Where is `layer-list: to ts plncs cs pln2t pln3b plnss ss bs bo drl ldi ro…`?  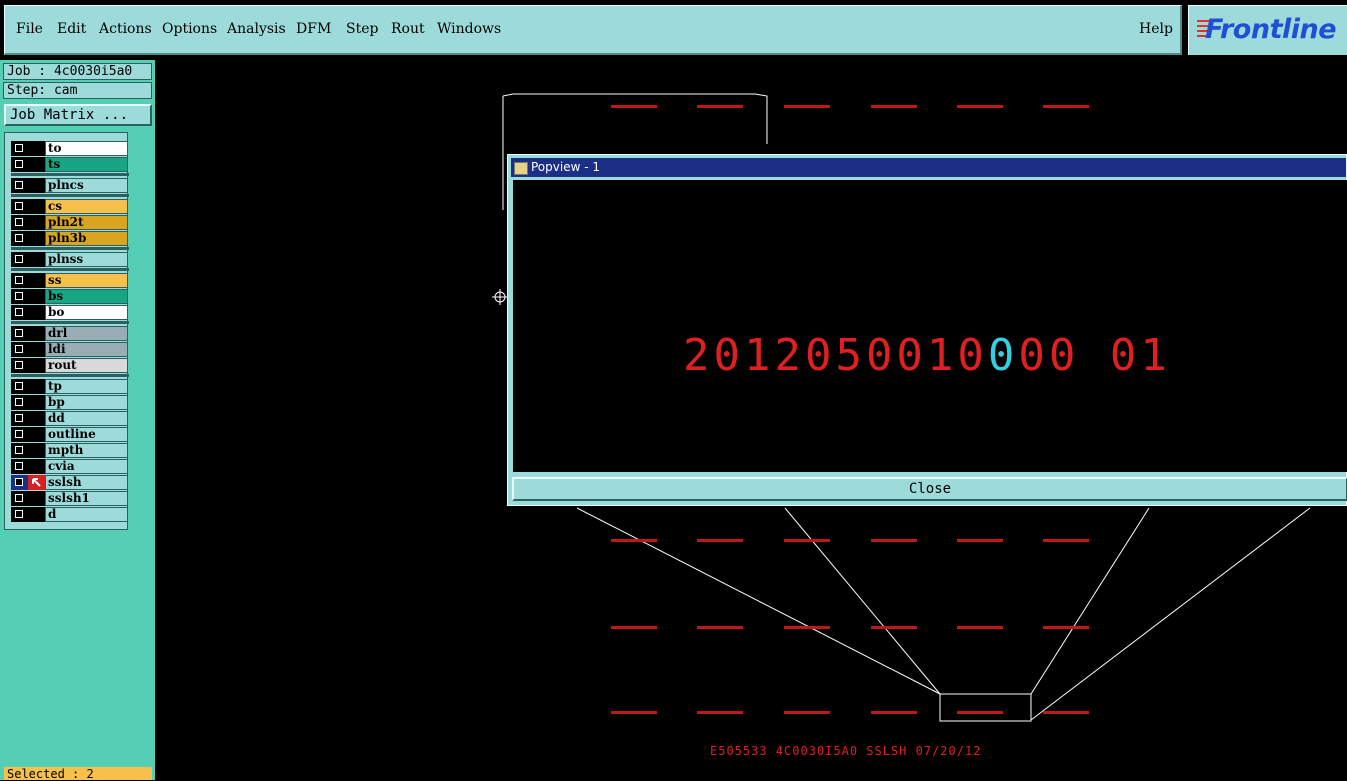 layer-list: to ts plncs cs pln2t pln3b plnss ss bs bo drl ldi ro… is located at coordinates (66, 331).